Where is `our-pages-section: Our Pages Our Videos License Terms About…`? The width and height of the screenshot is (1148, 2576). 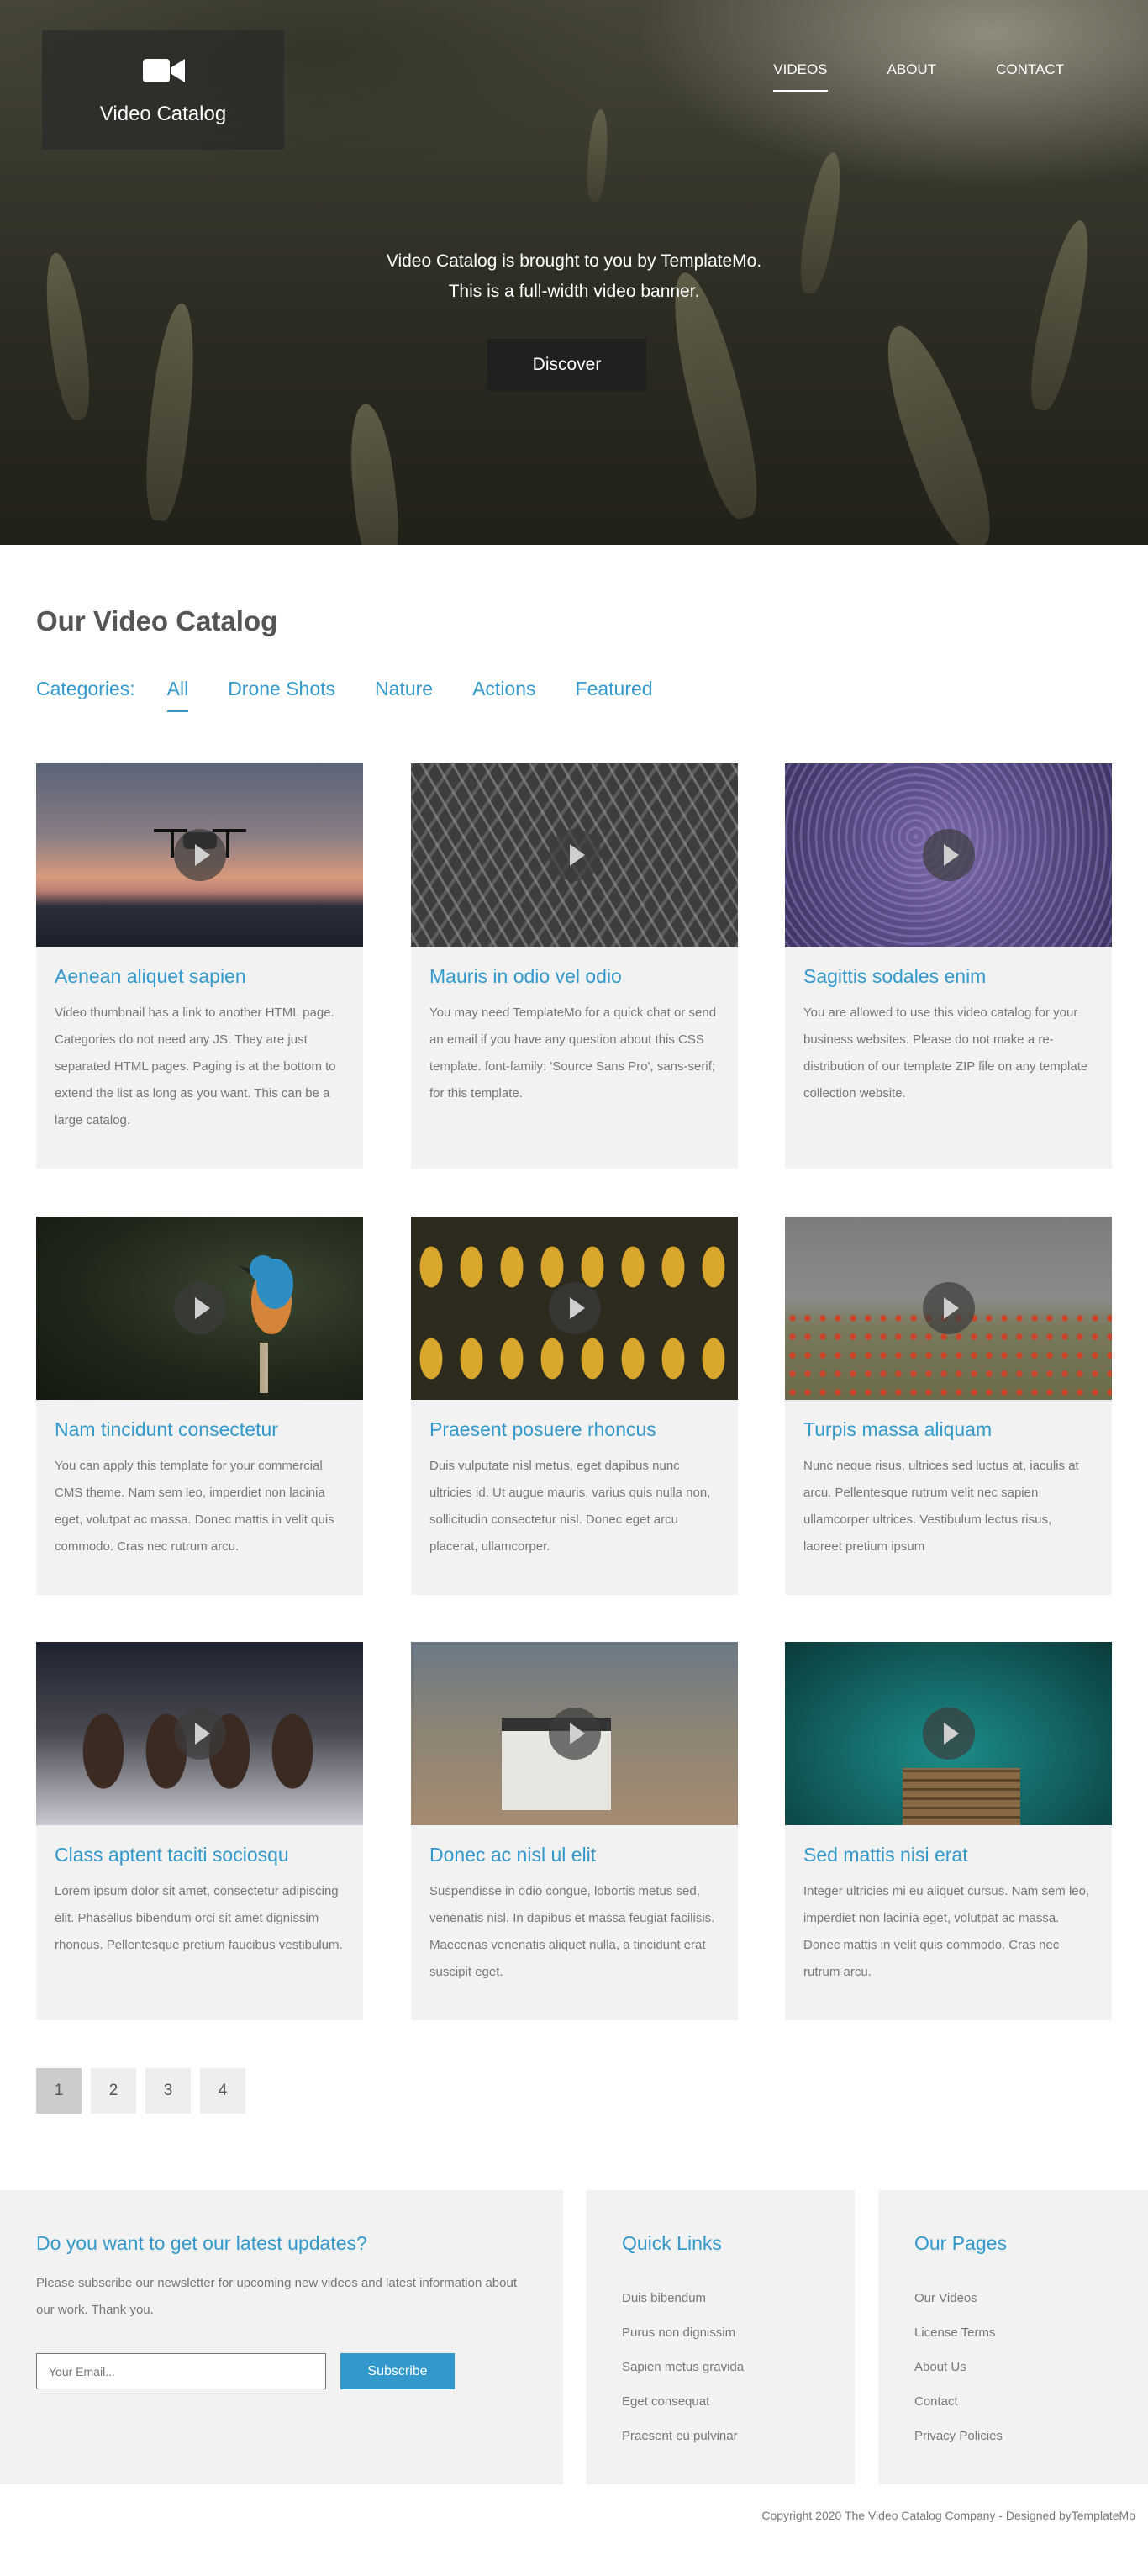 our-pages-section: Our Pages Our Videos License Terms About… is located at coordinates (1013, 2337).